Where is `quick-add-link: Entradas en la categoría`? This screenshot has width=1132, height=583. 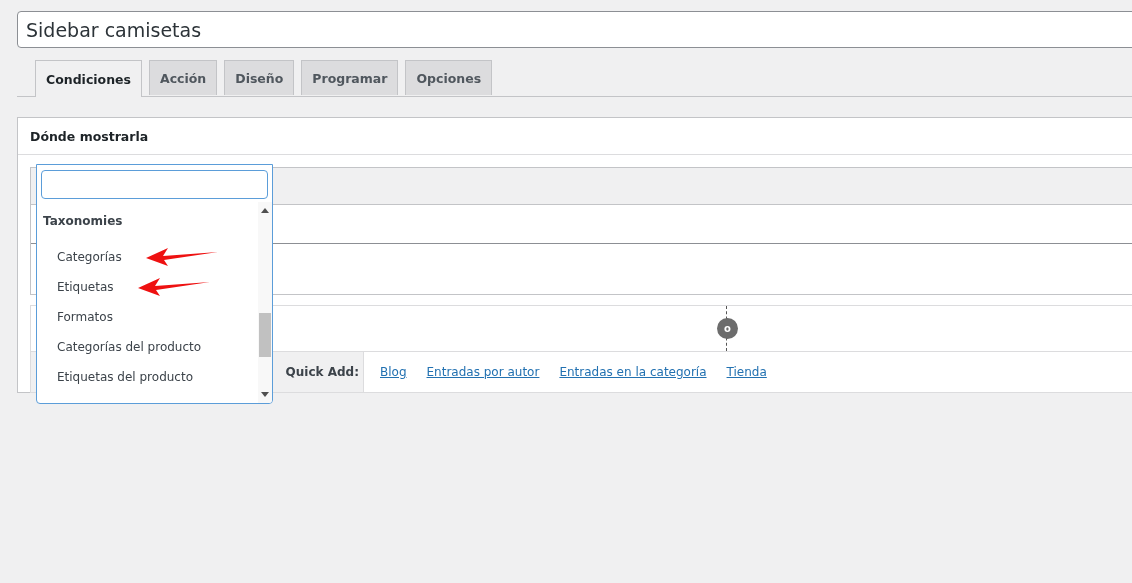
quick-add-link: Entradas en la categoría is located at coordinates (633, 372).